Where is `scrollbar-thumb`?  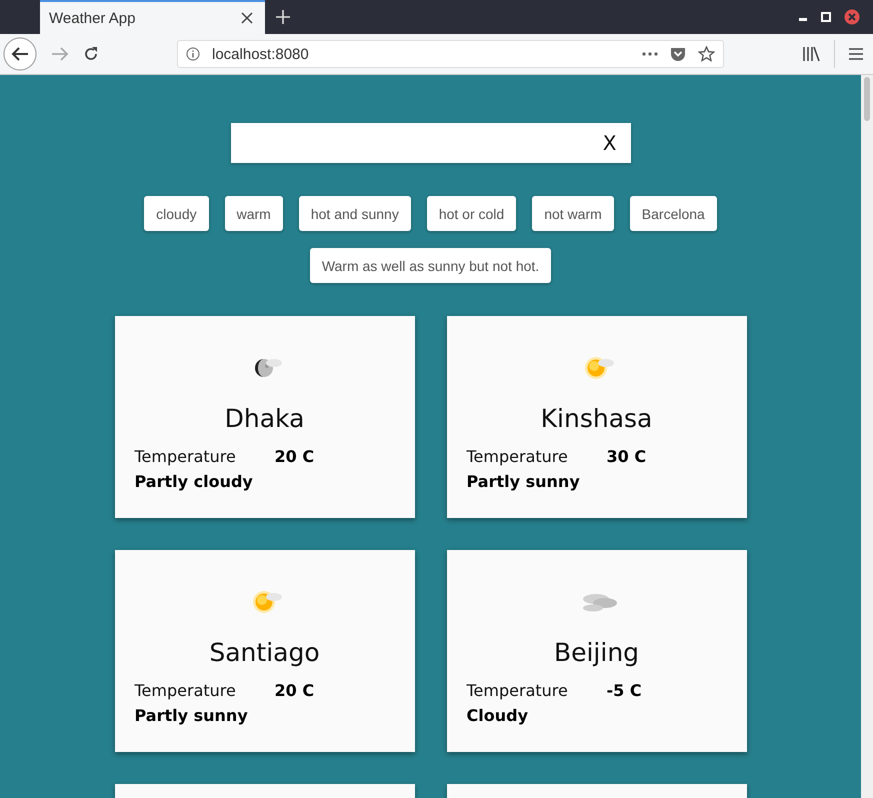 scrollbar-thumb is located at coordinates (867, 99).